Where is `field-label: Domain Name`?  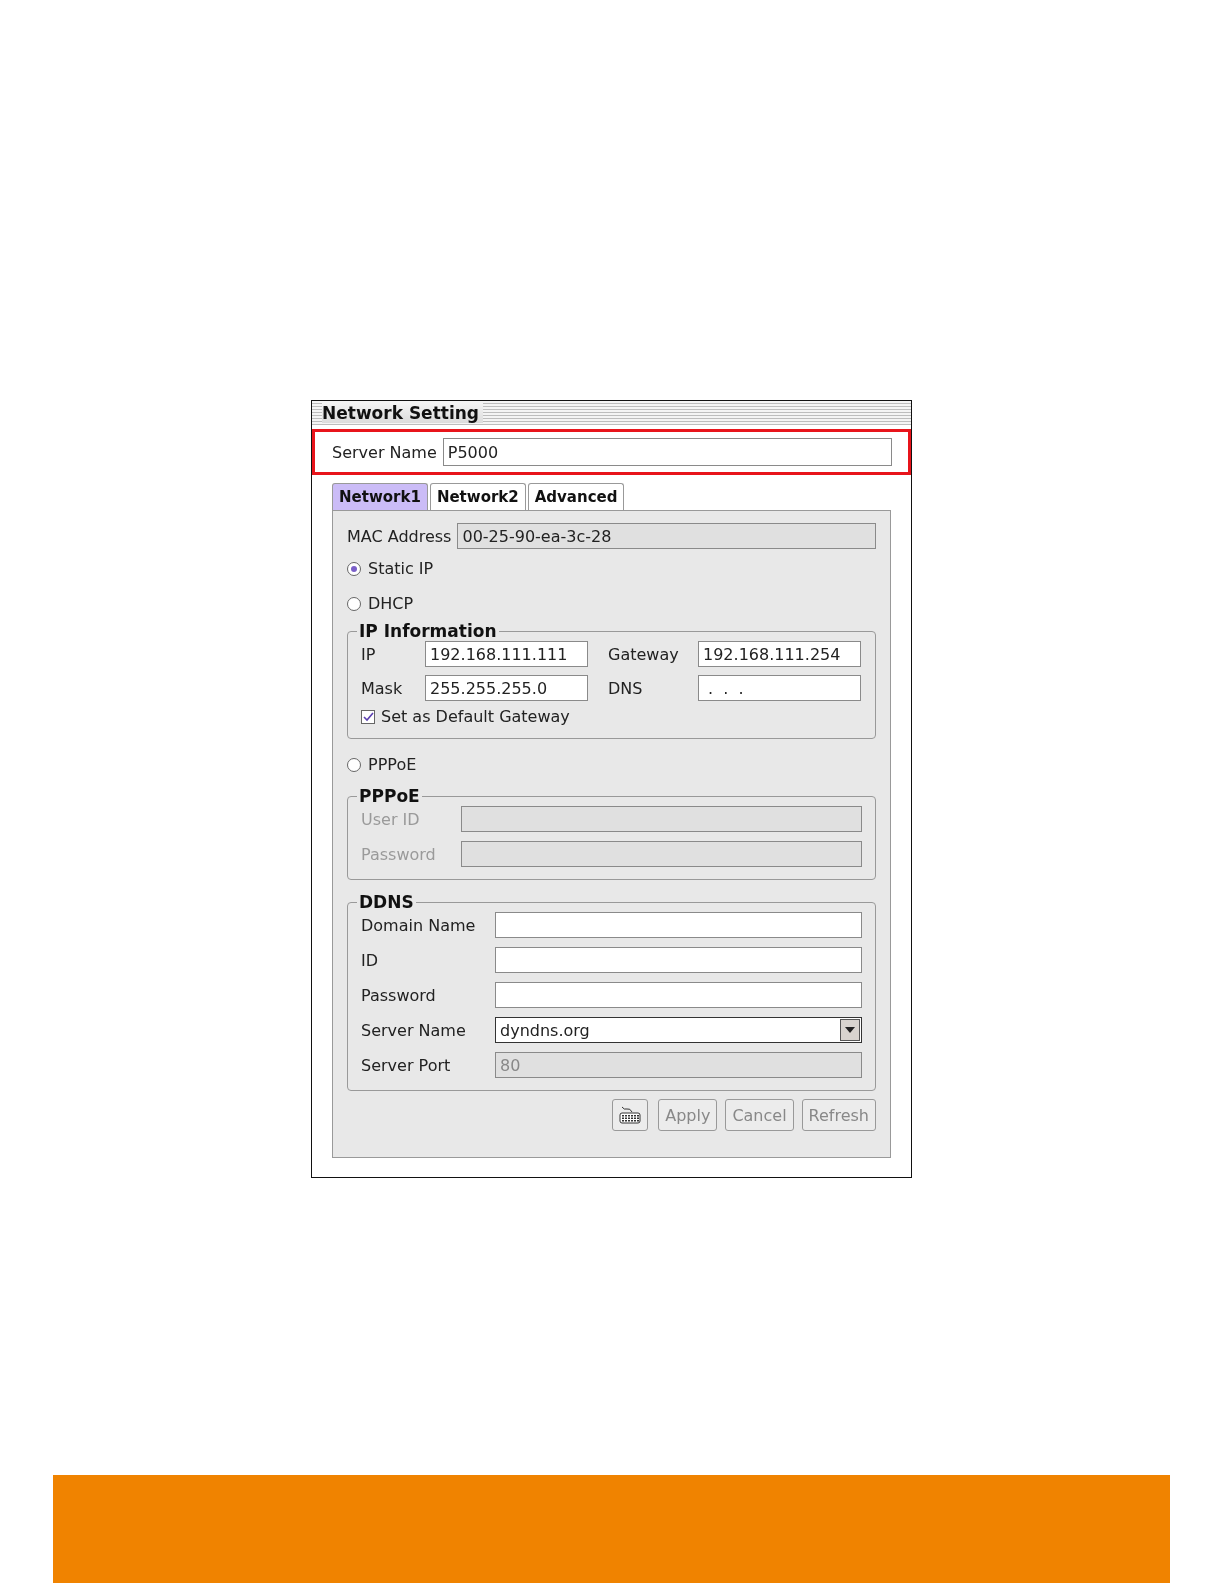
field-label: Domain Name is located at coordinates (419, 925).